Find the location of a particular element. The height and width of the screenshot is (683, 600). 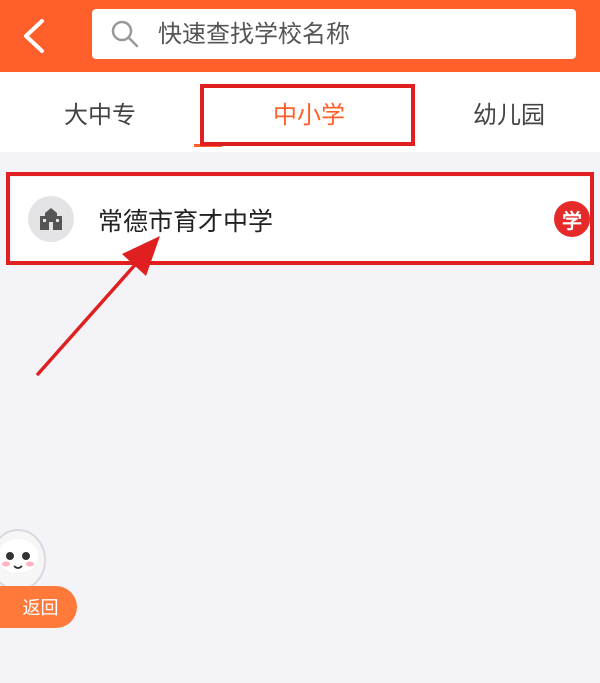

tab-primary-secondary: 中小学 is located at coordinates (309, 112).